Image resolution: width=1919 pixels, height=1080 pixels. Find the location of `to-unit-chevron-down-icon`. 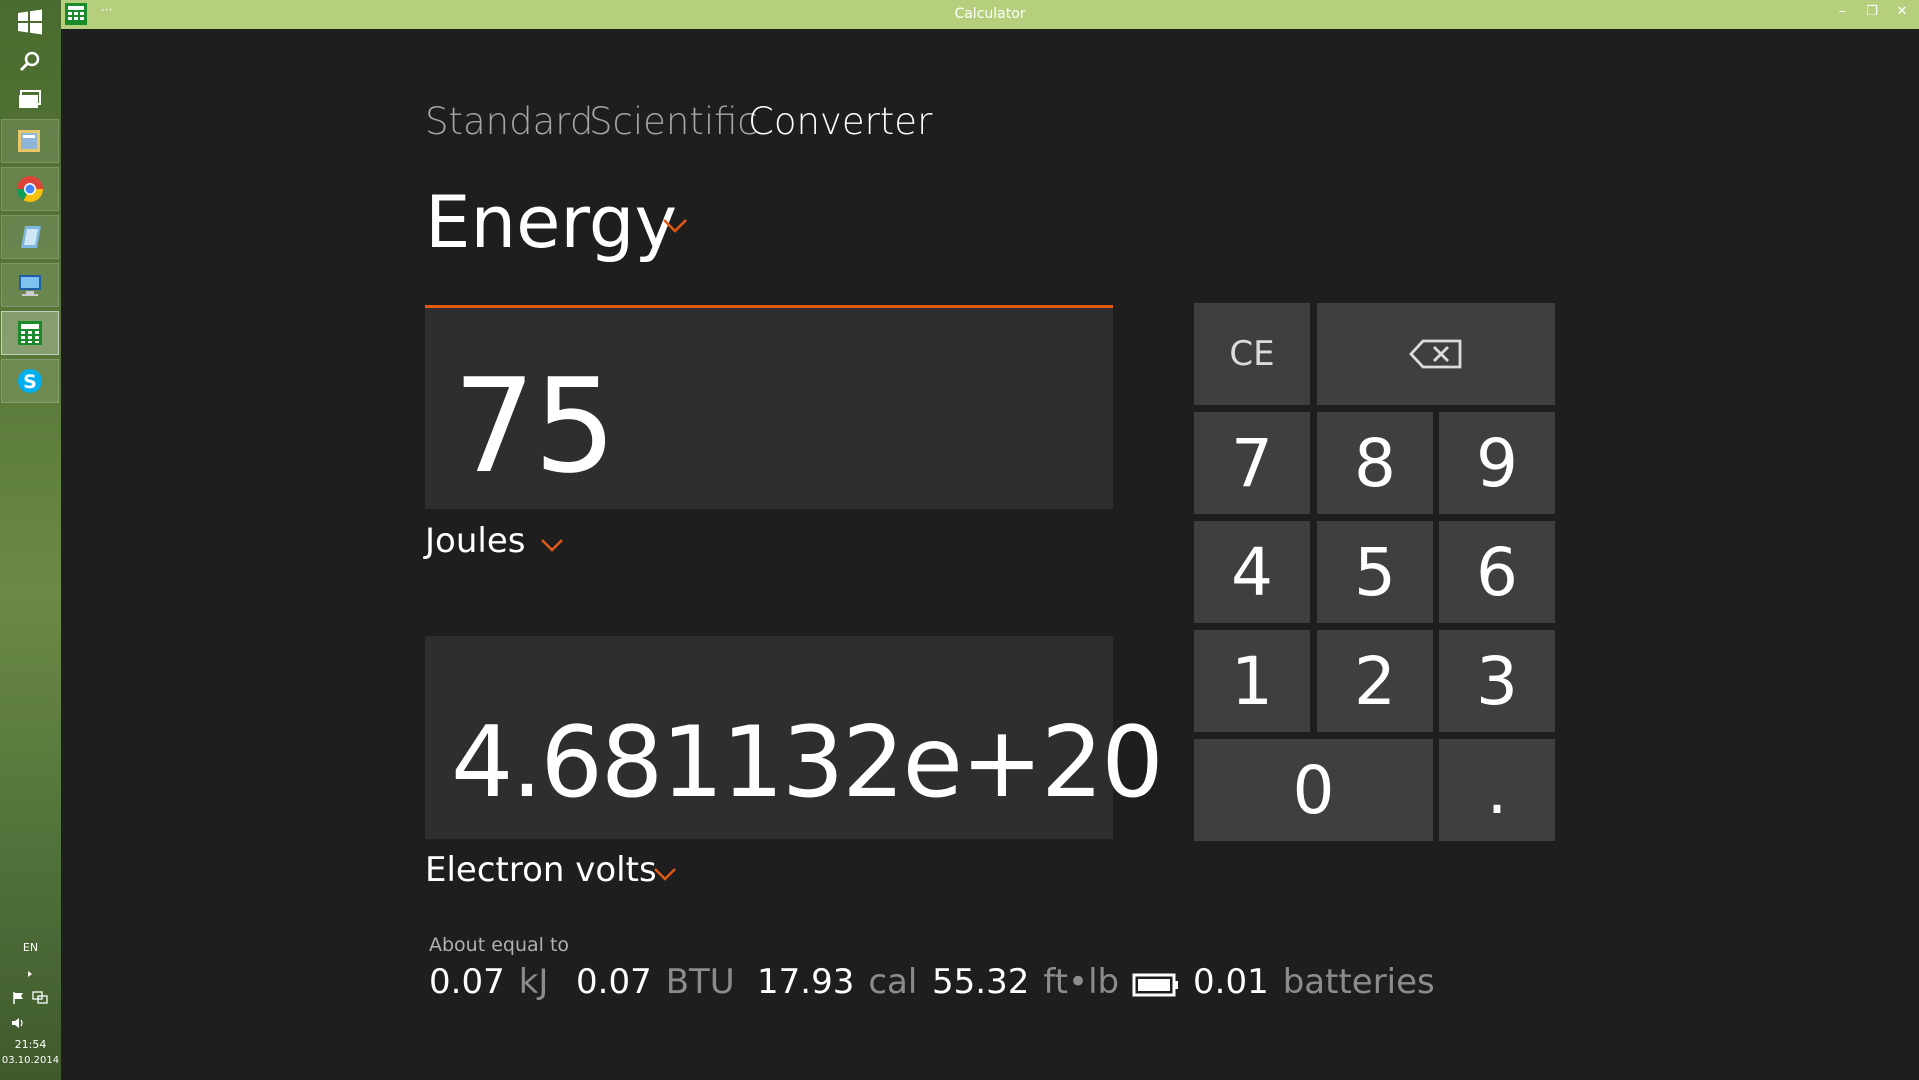

to-unit-chevron-down-icon is located at coordinates (665, 874).